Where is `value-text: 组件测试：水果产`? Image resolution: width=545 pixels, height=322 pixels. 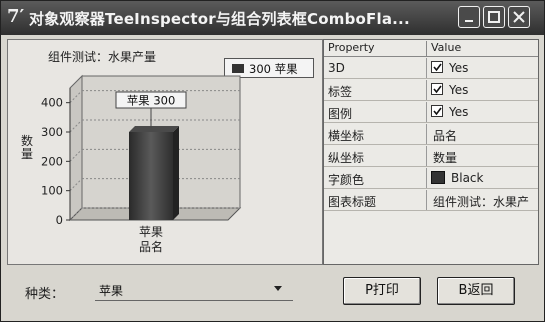
value-text: 组件测试：水果产 is located at coordinates (481, 202).